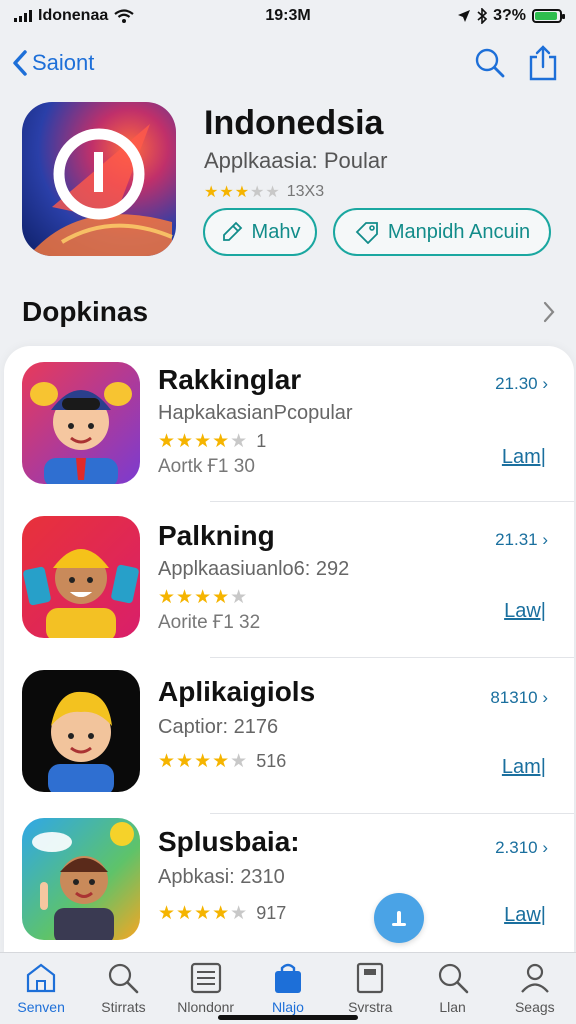 The height and width of the screenshot is (1024, 576). I want to click on info-icon, so click(399, 918).